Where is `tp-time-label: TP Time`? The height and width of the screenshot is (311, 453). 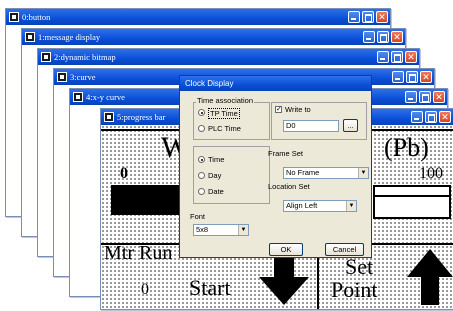
tp-time-label: TP Time is located at coordinates (224, 113).